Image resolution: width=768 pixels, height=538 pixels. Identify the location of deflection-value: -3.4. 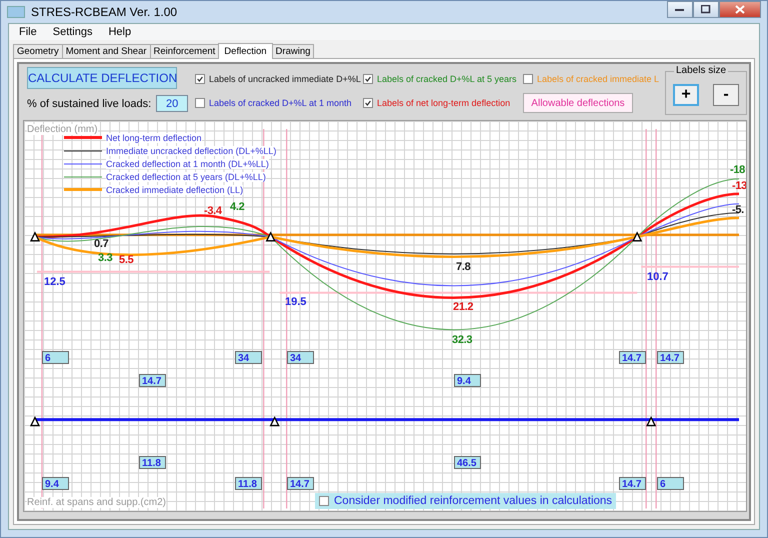
(213, 211).